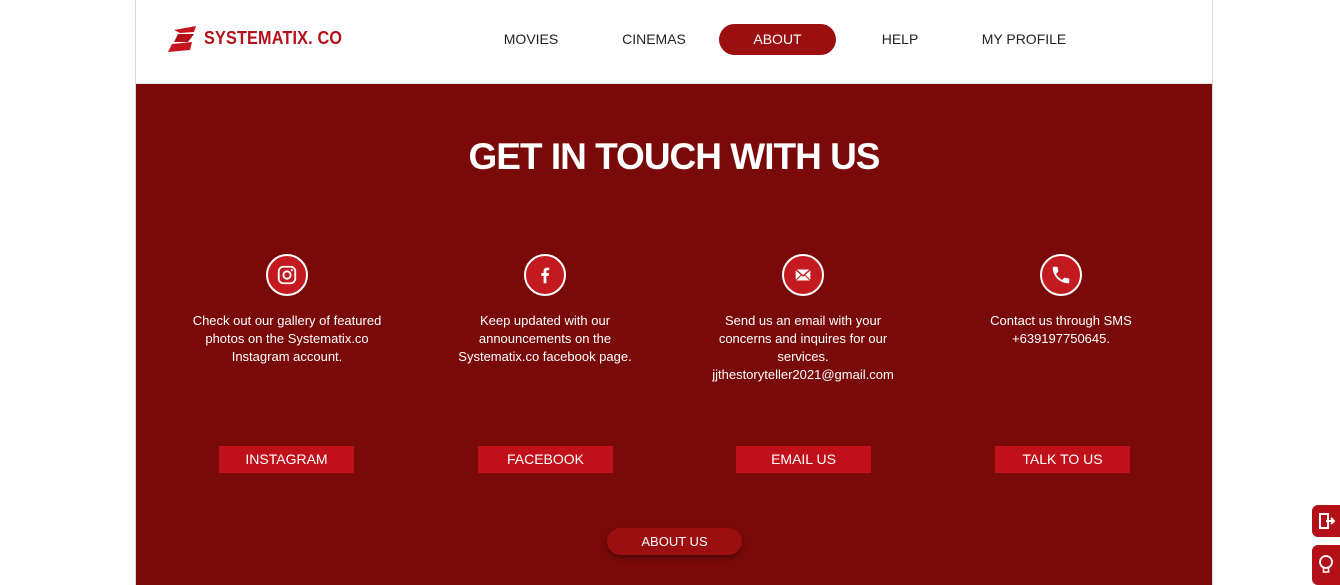 Image resolution: width=1340 pixels, height=585 pixels. What do you see at coordinates (900, 39) in the screenshot?
I see `nav-help: HELP` at bounding box center [900, 39].